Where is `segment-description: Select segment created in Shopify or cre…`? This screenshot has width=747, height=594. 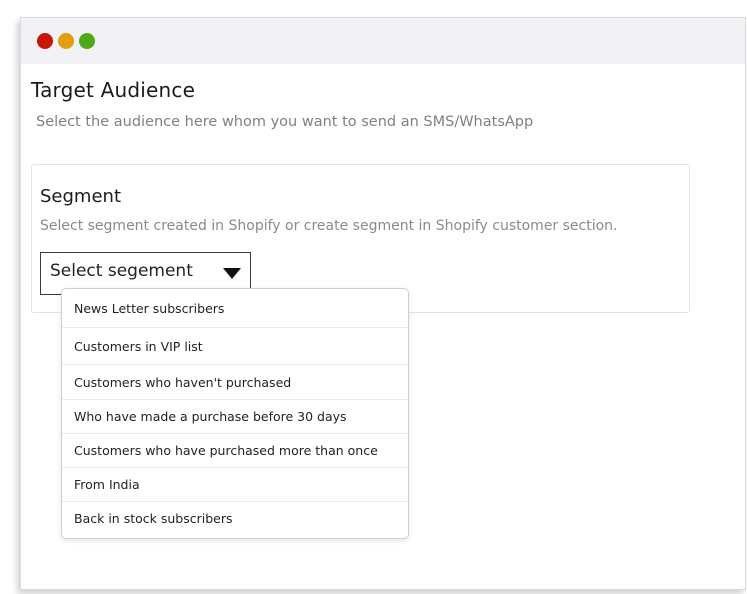
segment-description: Select segment created in Shopify or cre… is located at coordinates (329, 226).